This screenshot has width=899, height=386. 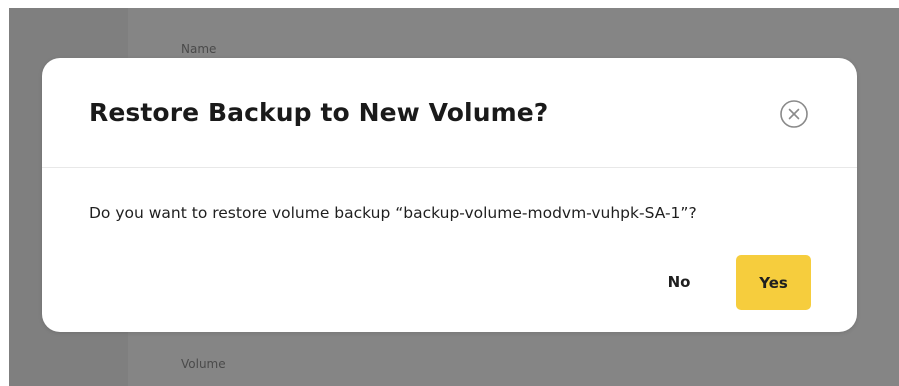 I want to click on dialog-title: Restore Backup to New Volume?, so click(x=319, y=112).